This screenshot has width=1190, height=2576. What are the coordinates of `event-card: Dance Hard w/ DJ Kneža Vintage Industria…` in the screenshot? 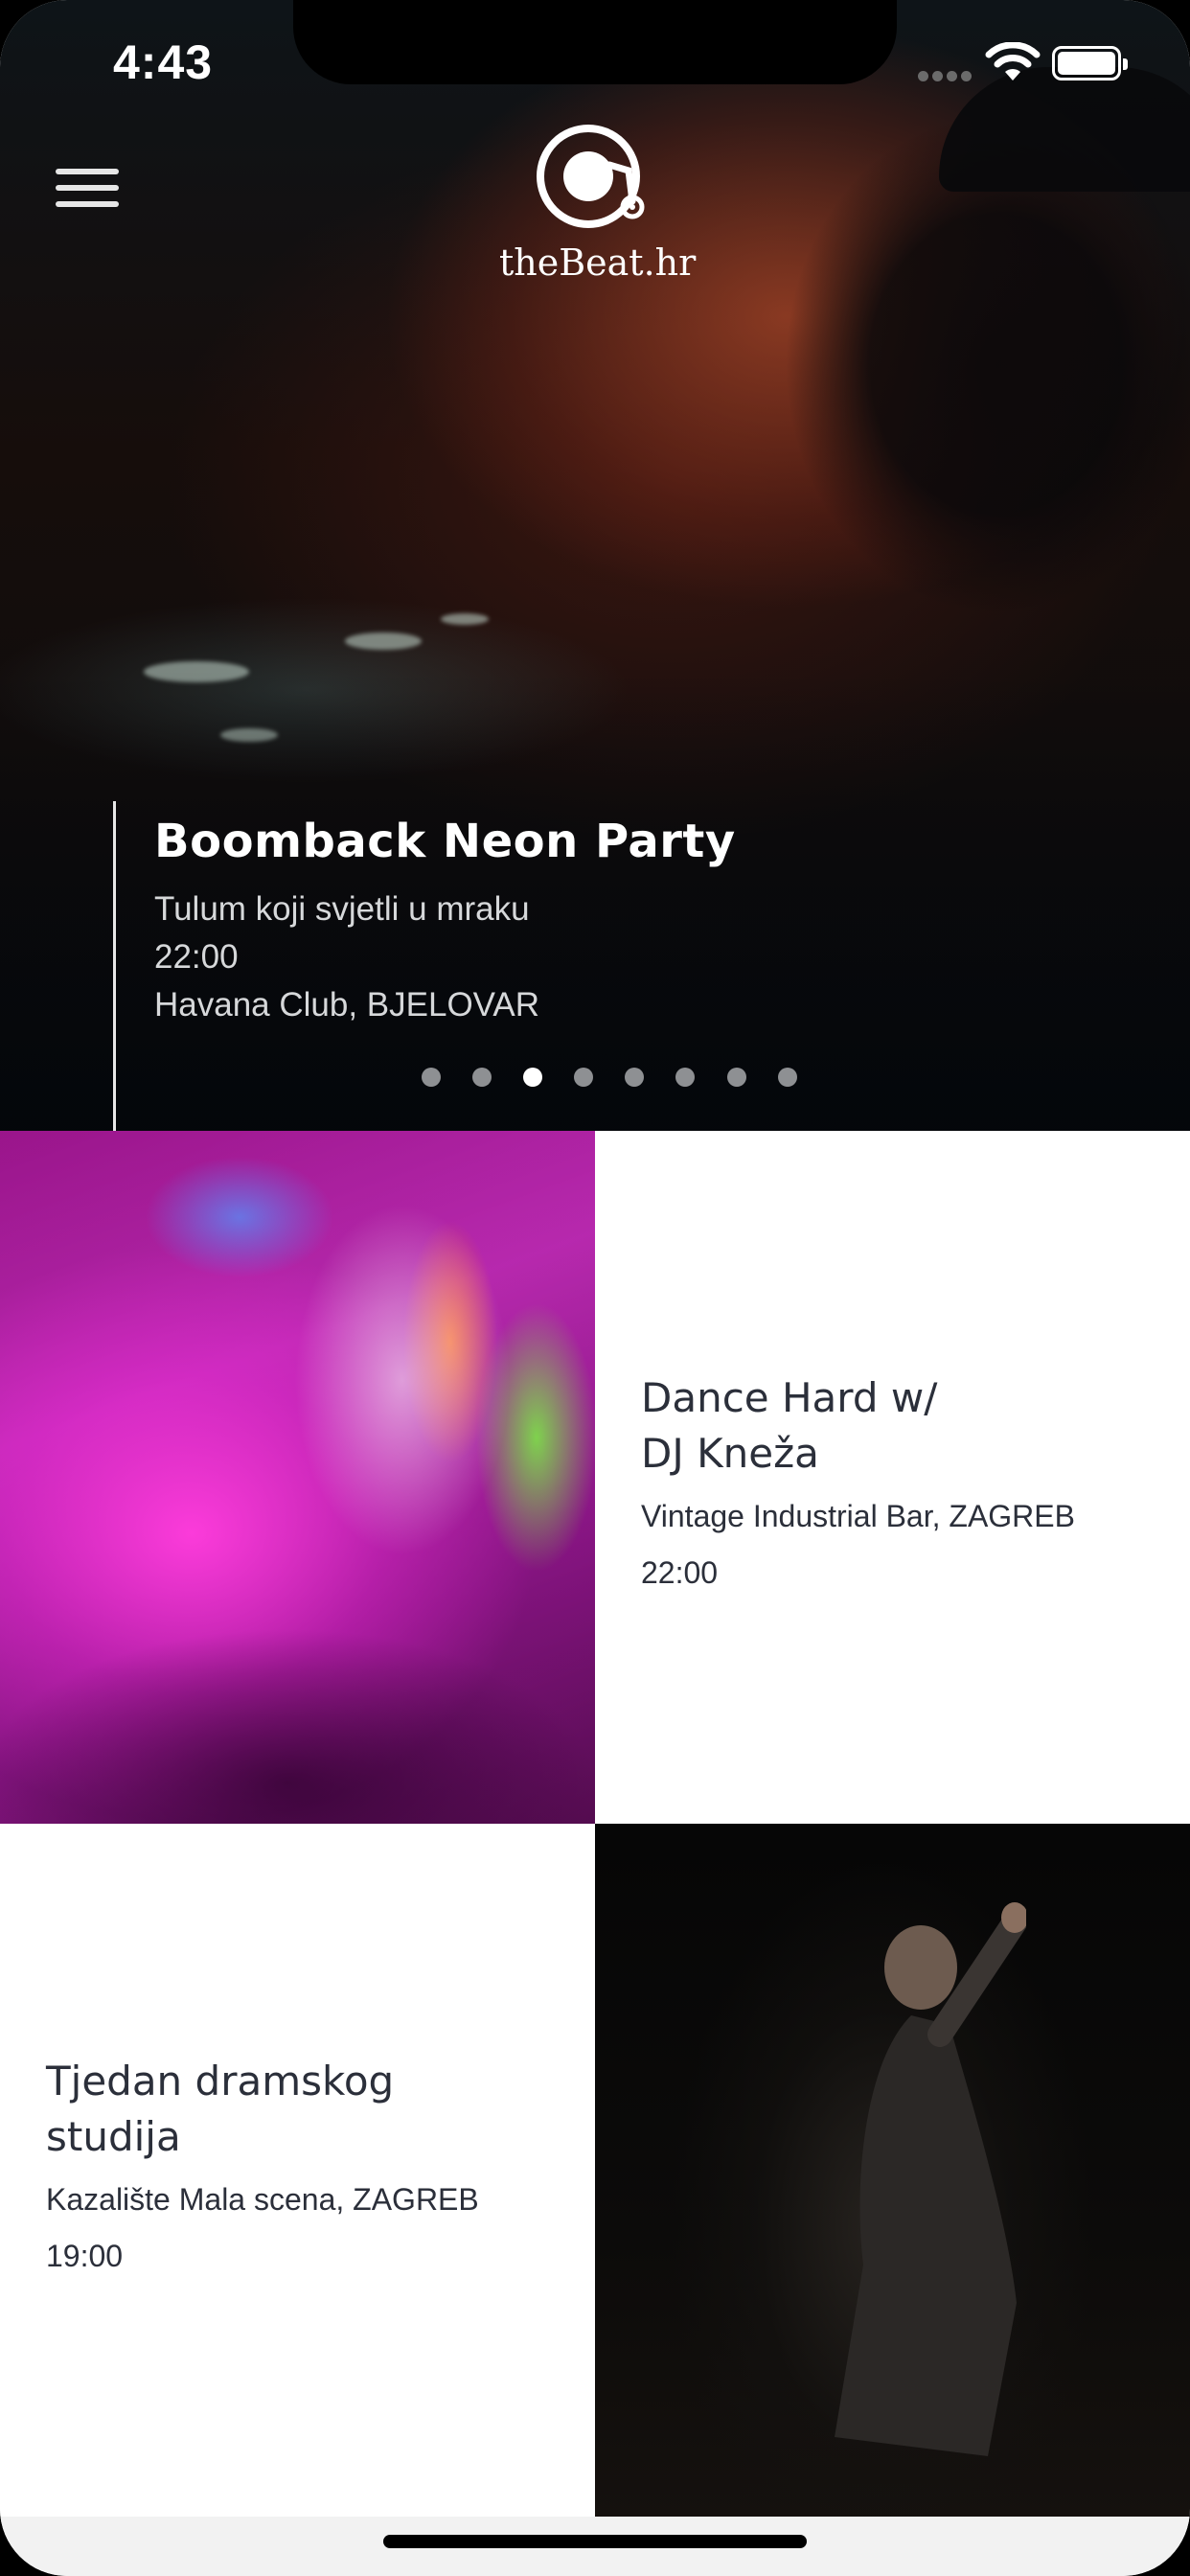 It's located at (893, 1477).